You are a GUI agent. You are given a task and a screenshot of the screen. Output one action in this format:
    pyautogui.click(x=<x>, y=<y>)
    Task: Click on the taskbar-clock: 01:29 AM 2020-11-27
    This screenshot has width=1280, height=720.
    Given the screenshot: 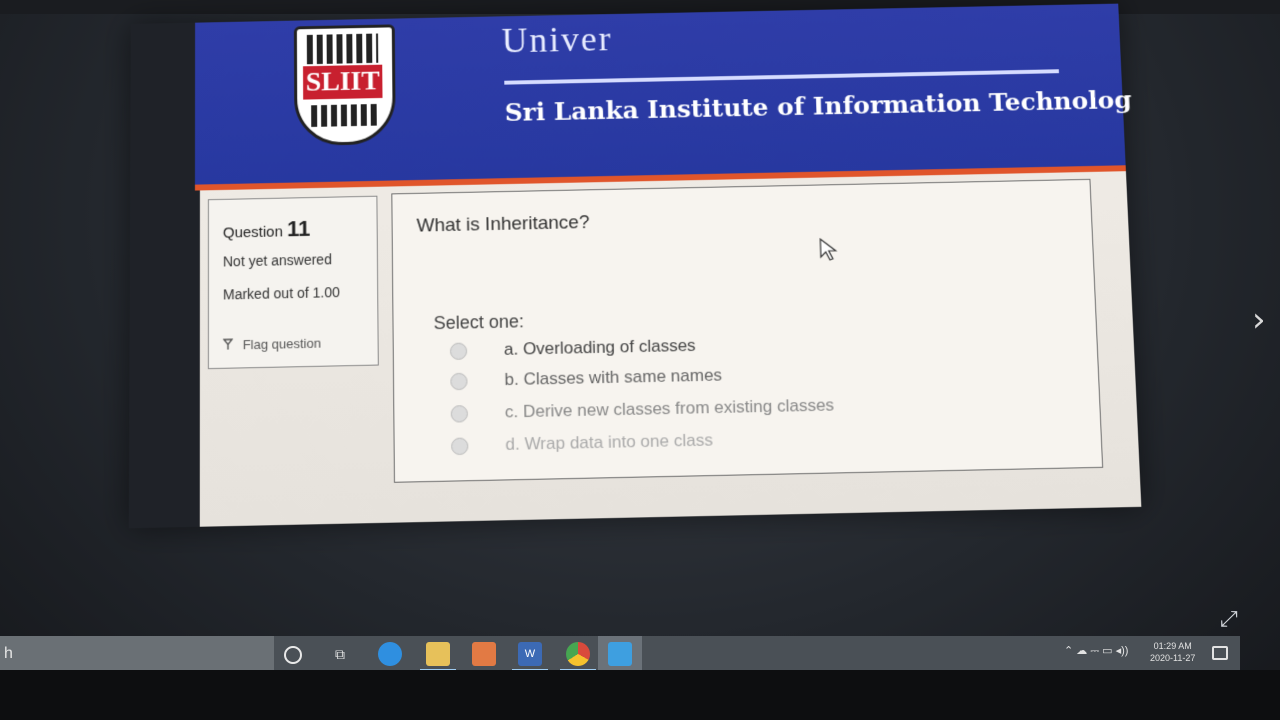 What is the action you would take?
    pyautogui.click(x=1172, y=652)
    